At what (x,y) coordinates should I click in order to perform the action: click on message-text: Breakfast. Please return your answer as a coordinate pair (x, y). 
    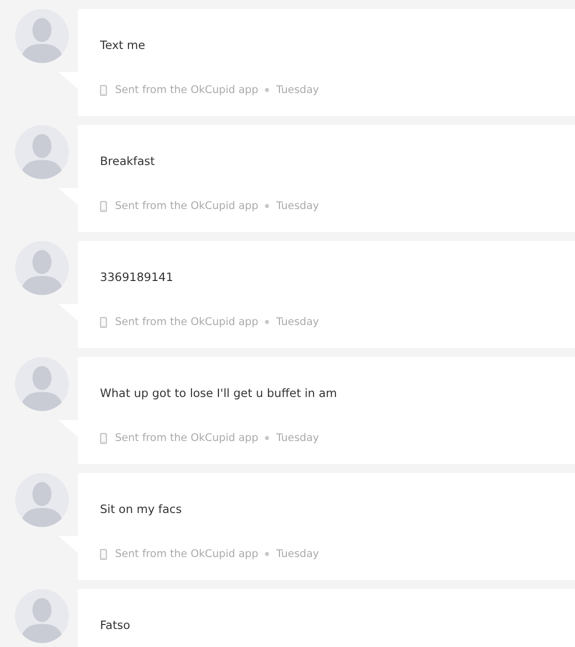
    Looking at the image, I should click on (128, 161).